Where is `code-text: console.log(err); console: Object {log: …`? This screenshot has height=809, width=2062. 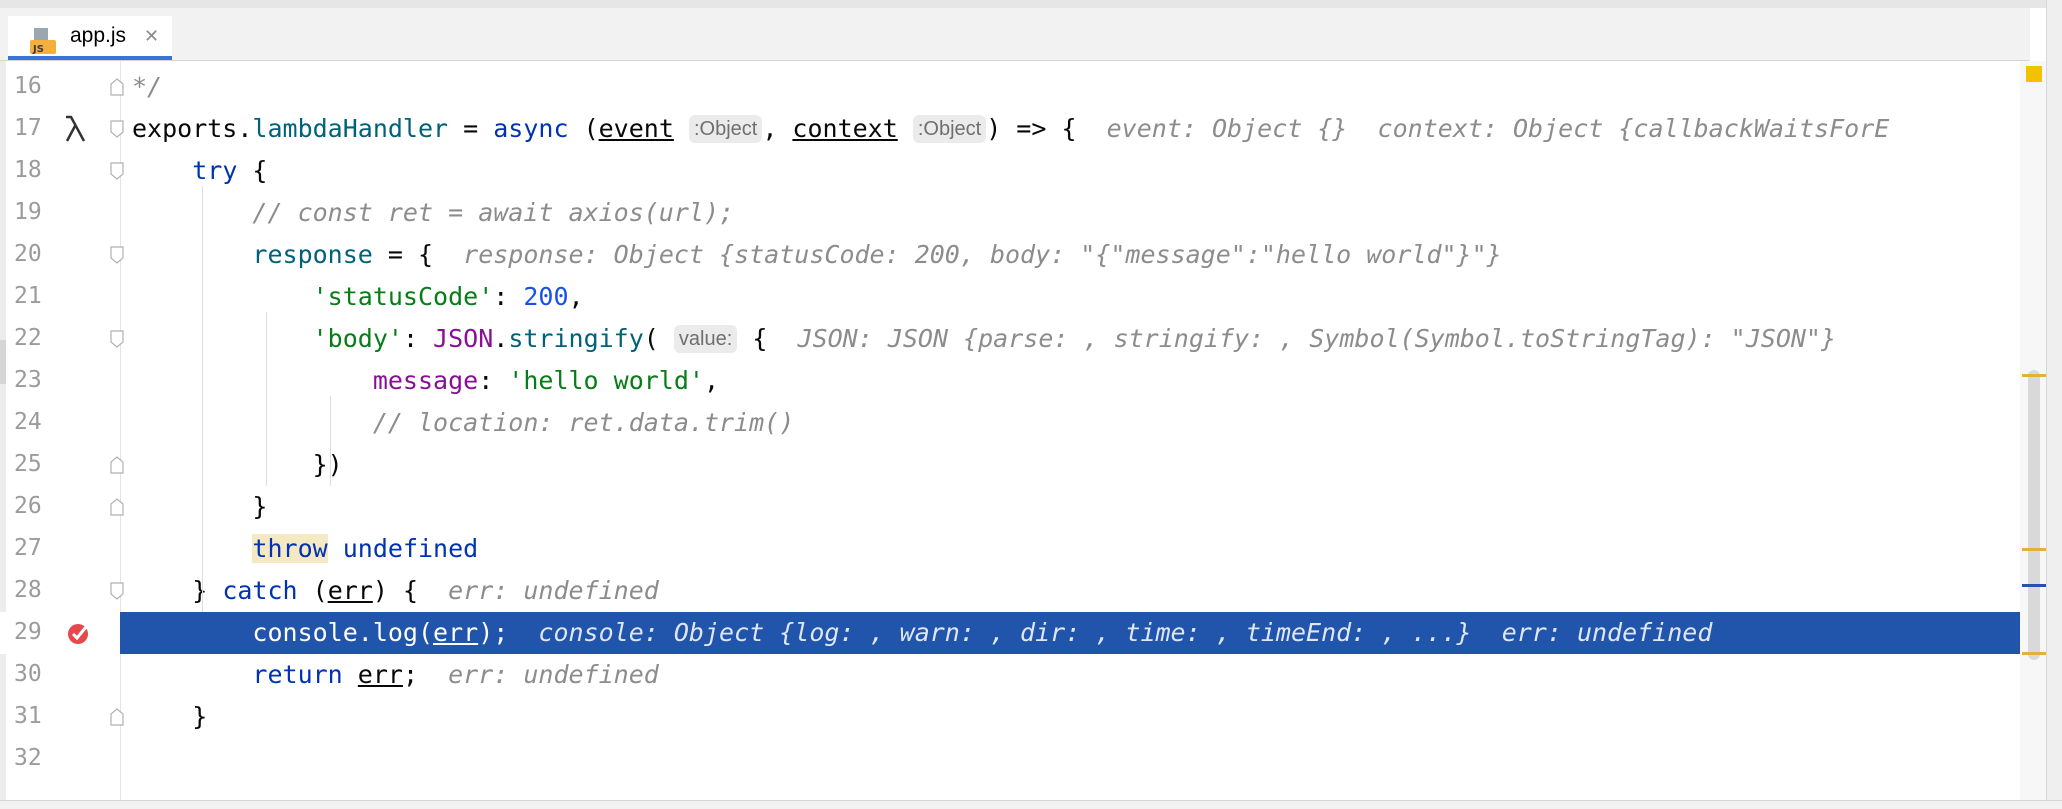
code-text: console.log(err); console: Object {log: … is located at coordinates (922, 632).